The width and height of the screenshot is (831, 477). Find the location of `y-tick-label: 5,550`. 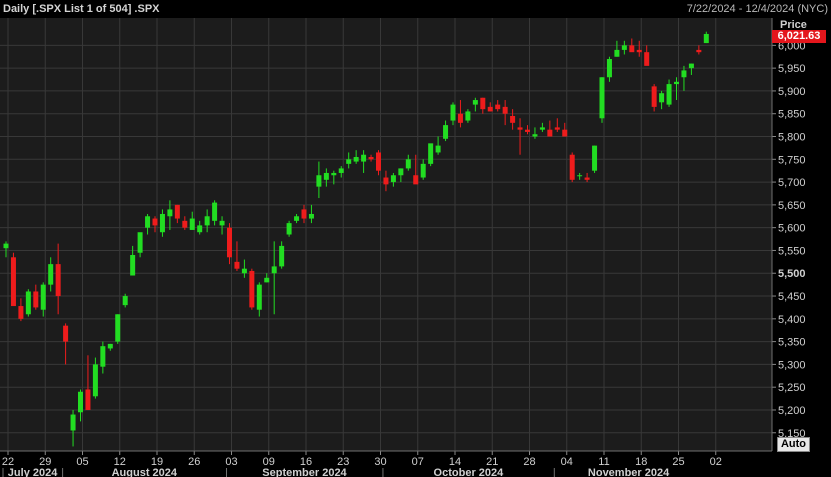

y-tick-label: 5,550 is located at coordinates (792, 251).